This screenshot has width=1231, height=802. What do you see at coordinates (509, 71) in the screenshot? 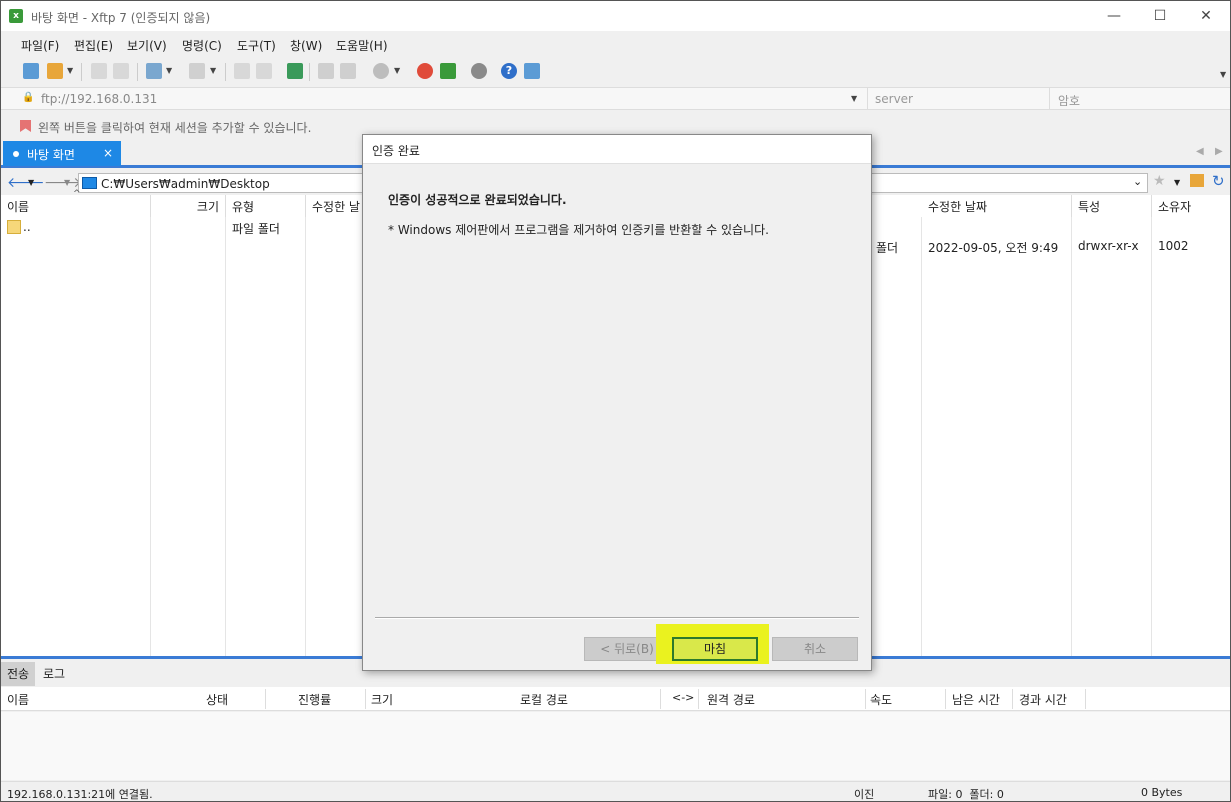
I see `help-icon: ?` at bounding box center [509, 71].